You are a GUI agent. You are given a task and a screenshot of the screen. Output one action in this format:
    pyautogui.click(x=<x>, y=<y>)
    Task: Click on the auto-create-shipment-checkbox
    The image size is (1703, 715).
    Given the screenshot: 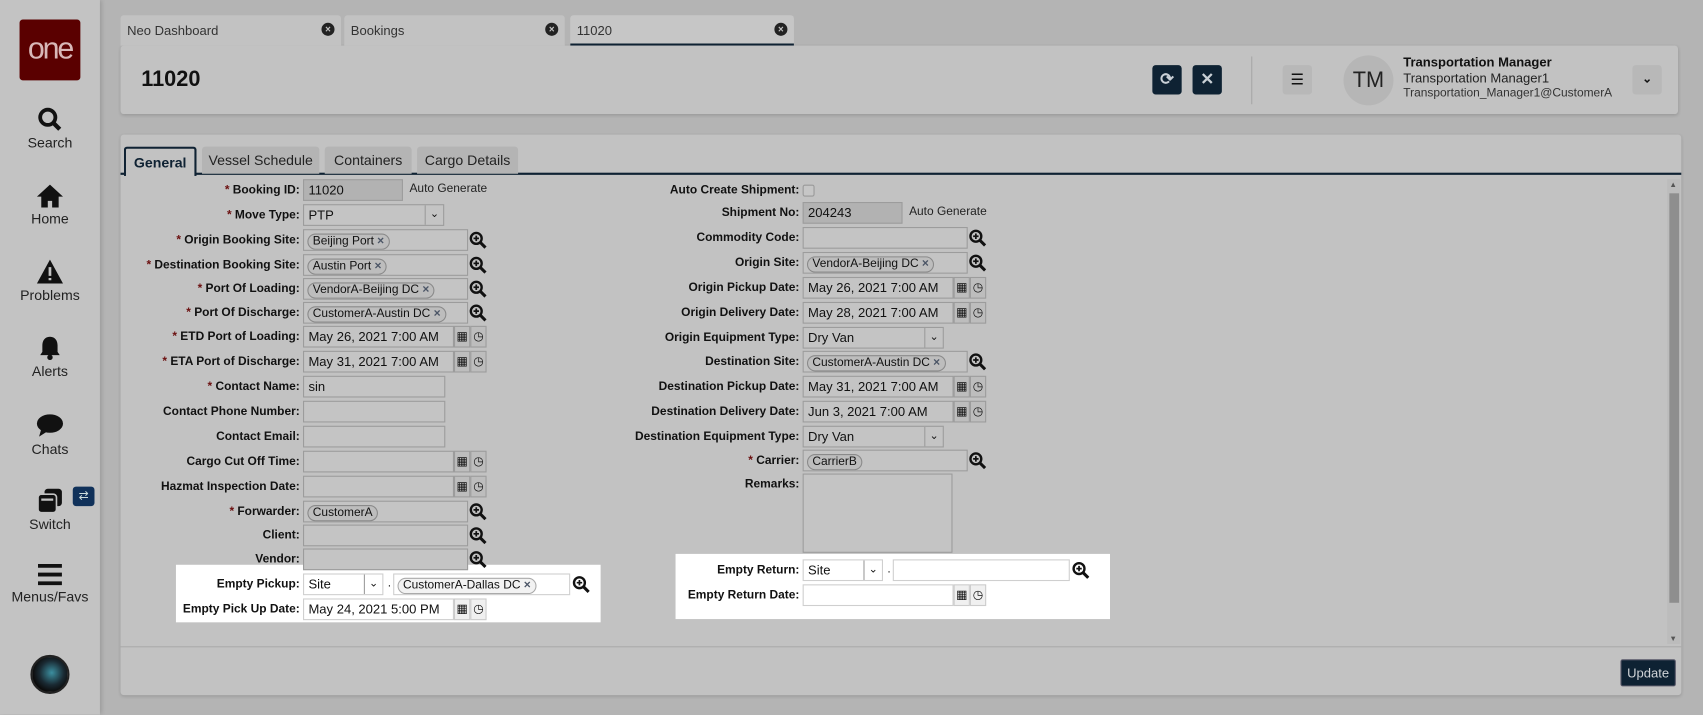 What is the action you would take?
    pyautogui.click(x=808, y=190)
    